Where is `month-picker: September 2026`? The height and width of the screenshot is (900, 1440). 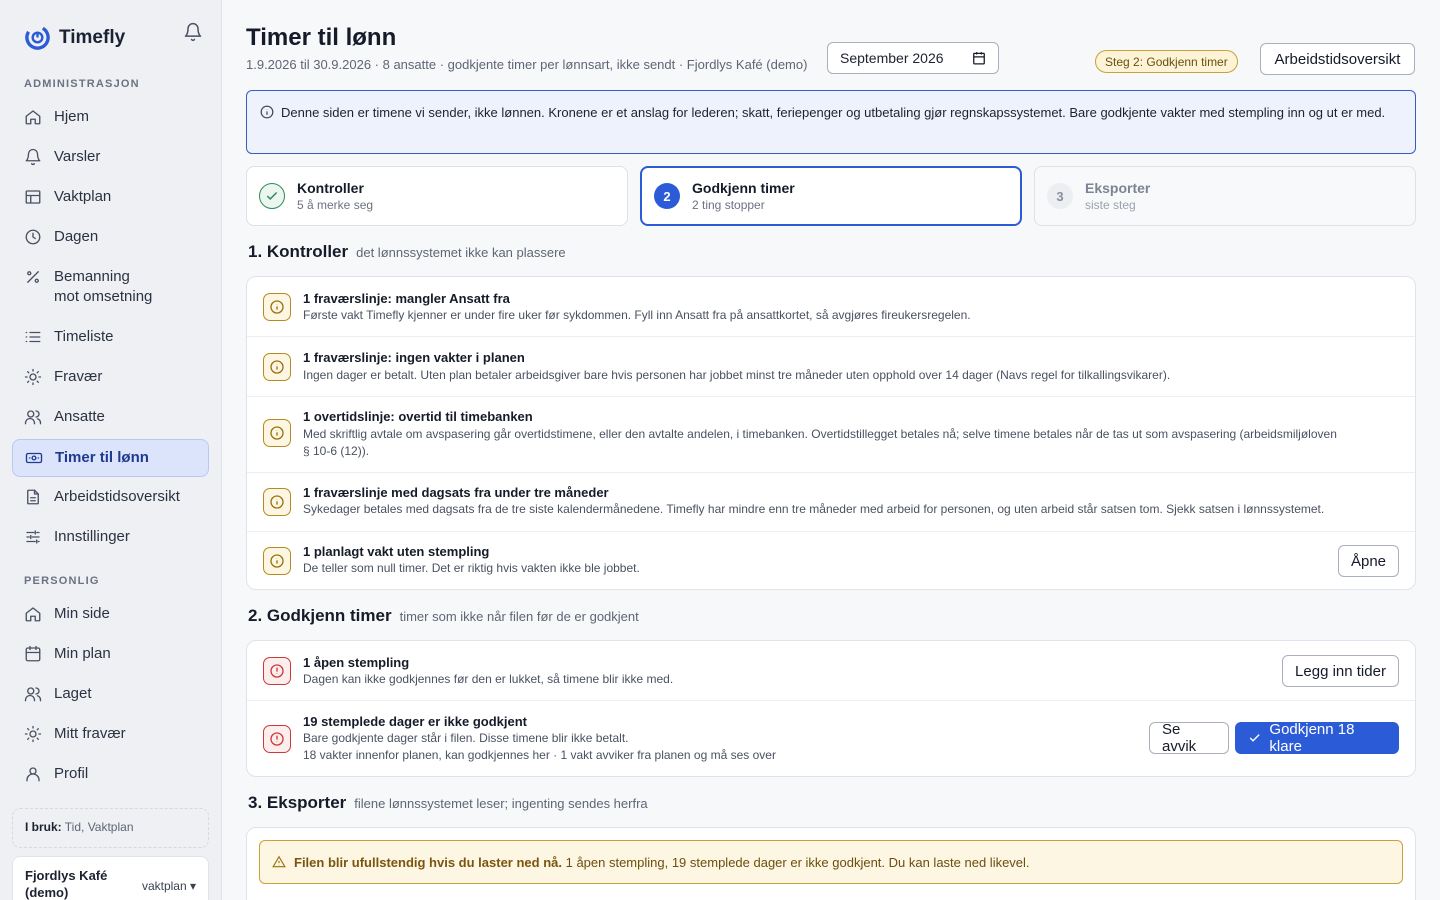 month-picker: September 2026 is located at coordinates (913, 58).